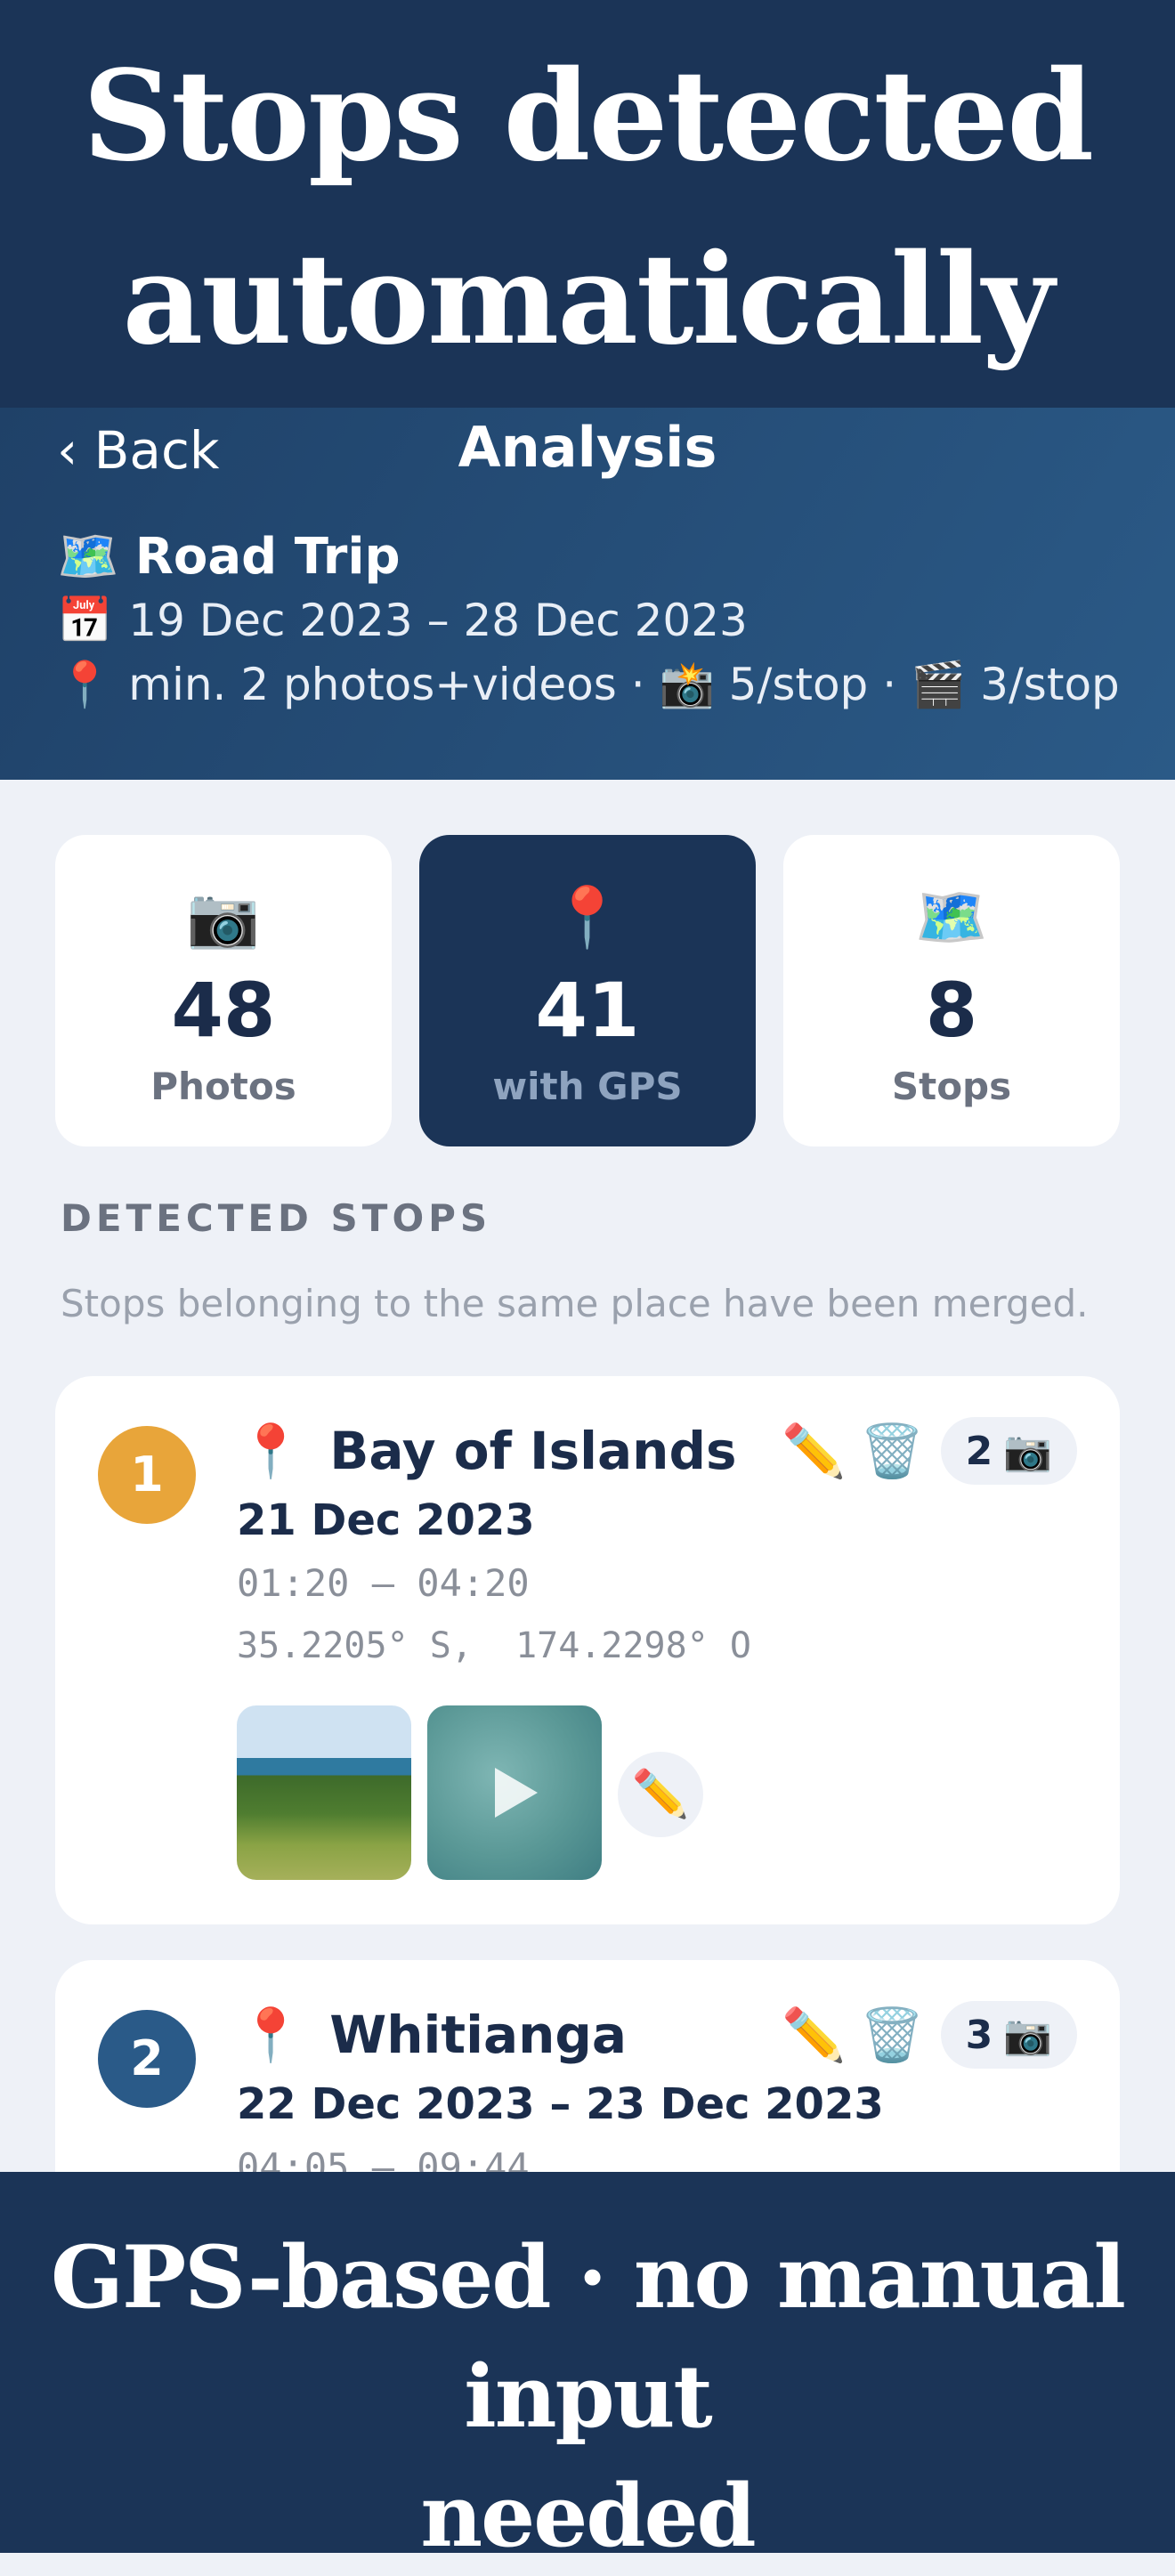 Image resolution: width=1175 pixels, height=2576 pixels. I want to click on stop-time: 01:20 – 04:20, so click(383, 1583).